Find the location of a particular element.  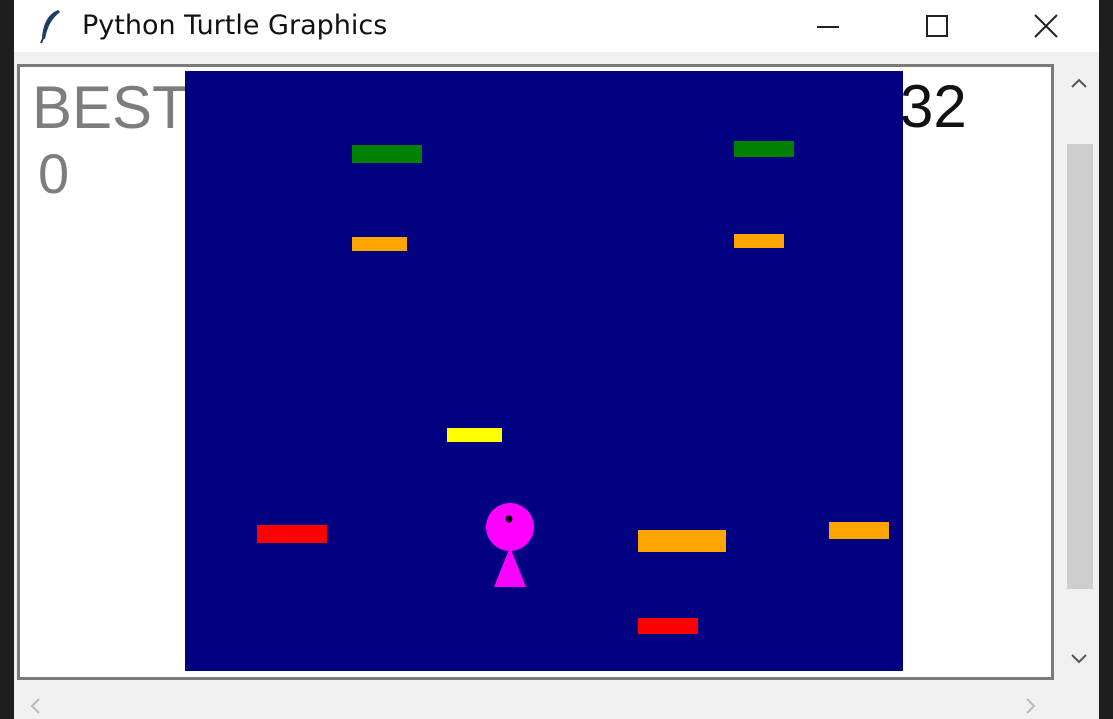

minimize-icon is located at coordinates (828, 27).